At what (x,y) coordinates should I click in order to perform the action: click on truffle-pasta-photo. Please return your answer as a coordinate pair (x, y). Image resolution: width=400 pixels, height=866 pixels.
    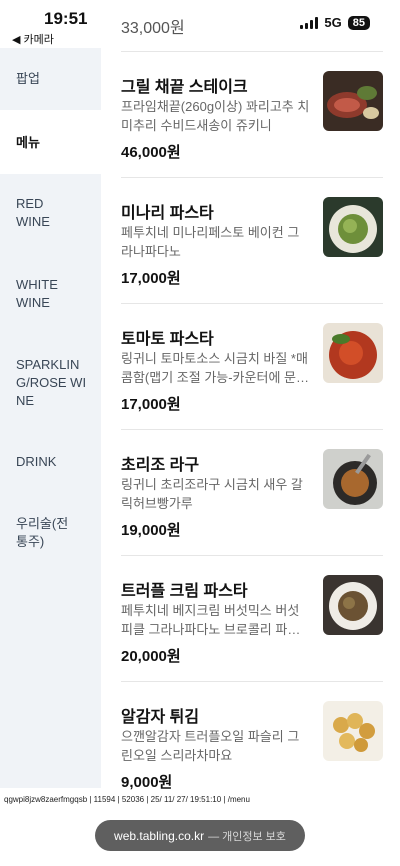
    Looking at the image, I should click on (353, 605).